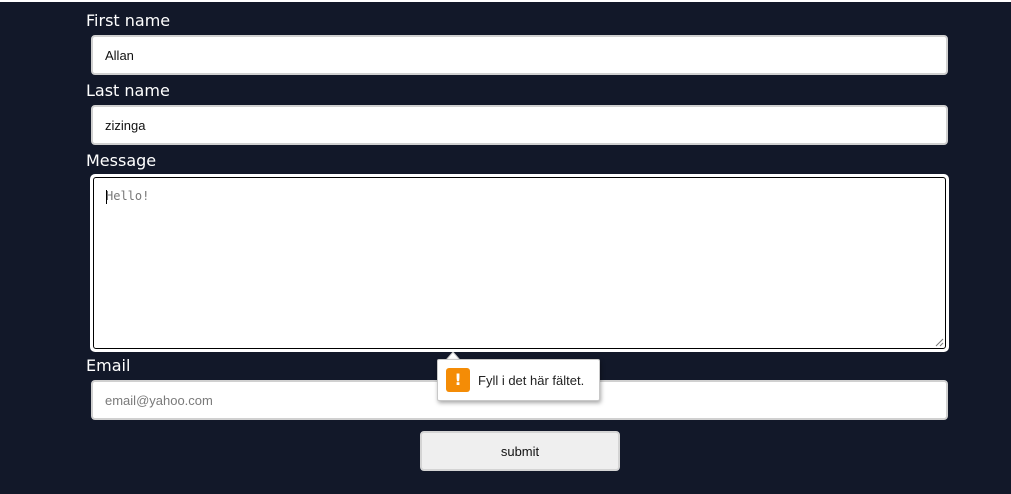 This screenshot has width=1011, height=494. What do you see at coordinates (121, 160) in the screenshot?
I see `message-label: Message` at bounding box center [121, 160].